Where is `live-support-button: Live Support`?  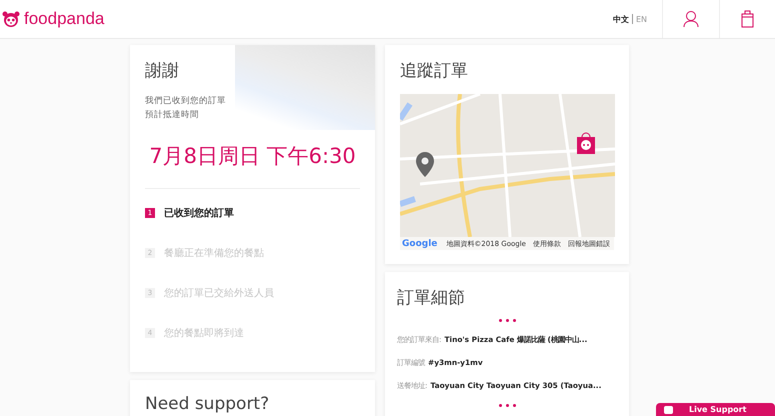 live-support-button: Live Support is located at coordinates (715, 409).